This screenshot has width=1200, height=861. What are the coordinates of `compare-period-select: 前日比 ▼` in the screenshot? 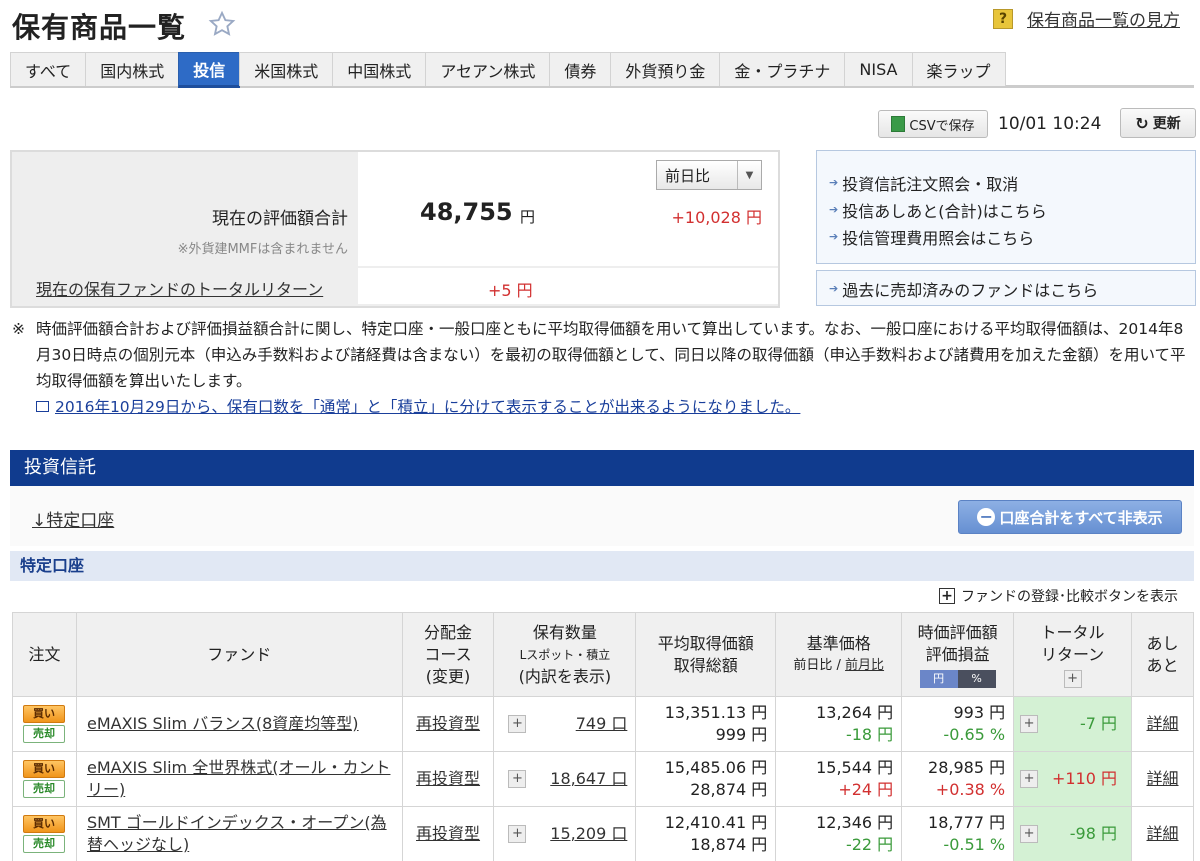 It's located at (709, 175).